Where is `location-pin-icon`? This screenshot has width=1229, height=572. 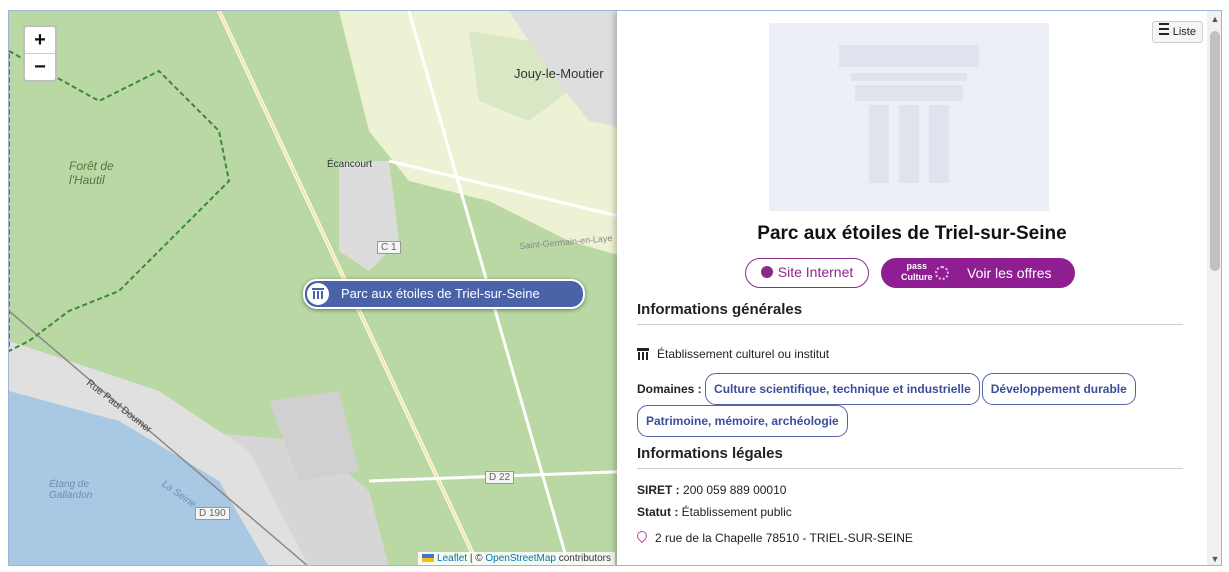 location-pin-icon is located at coordinates (642, 536).